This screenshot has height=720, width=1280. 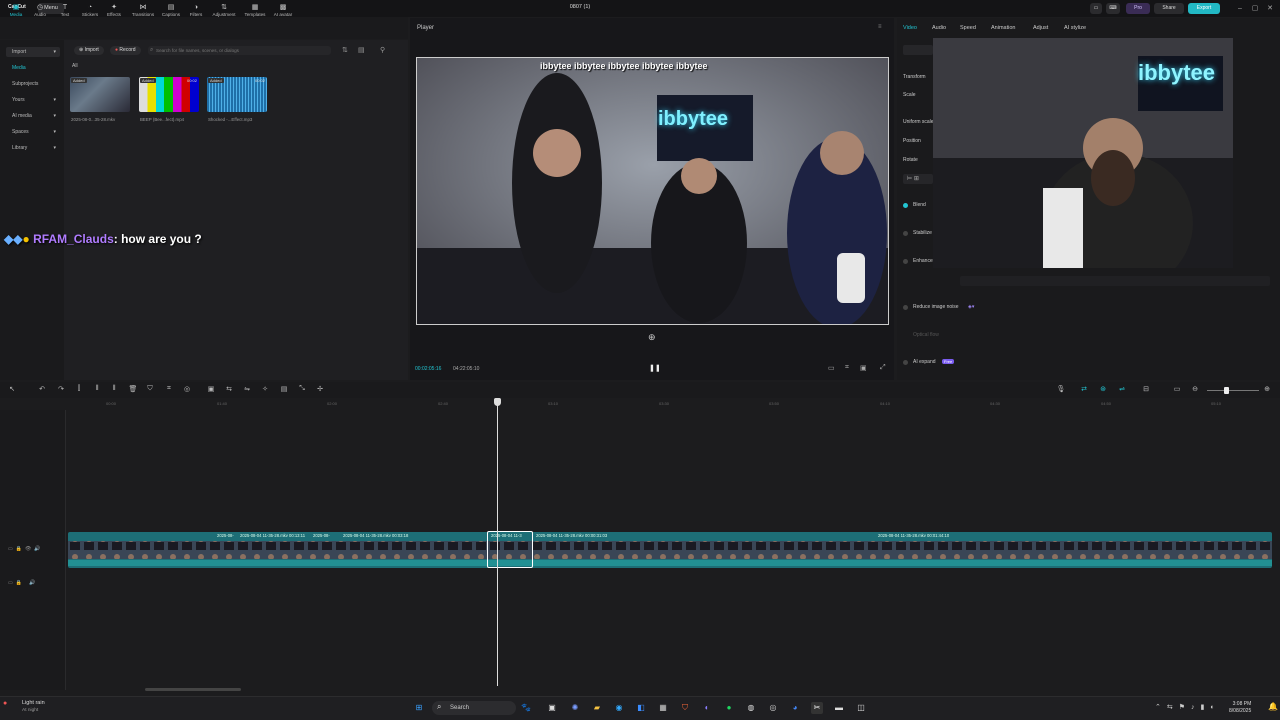 What do you see at coordinates (597, 708) in the screenshot?
I see `file-explorer-icon: ▰` at bounding box center [597, 708].